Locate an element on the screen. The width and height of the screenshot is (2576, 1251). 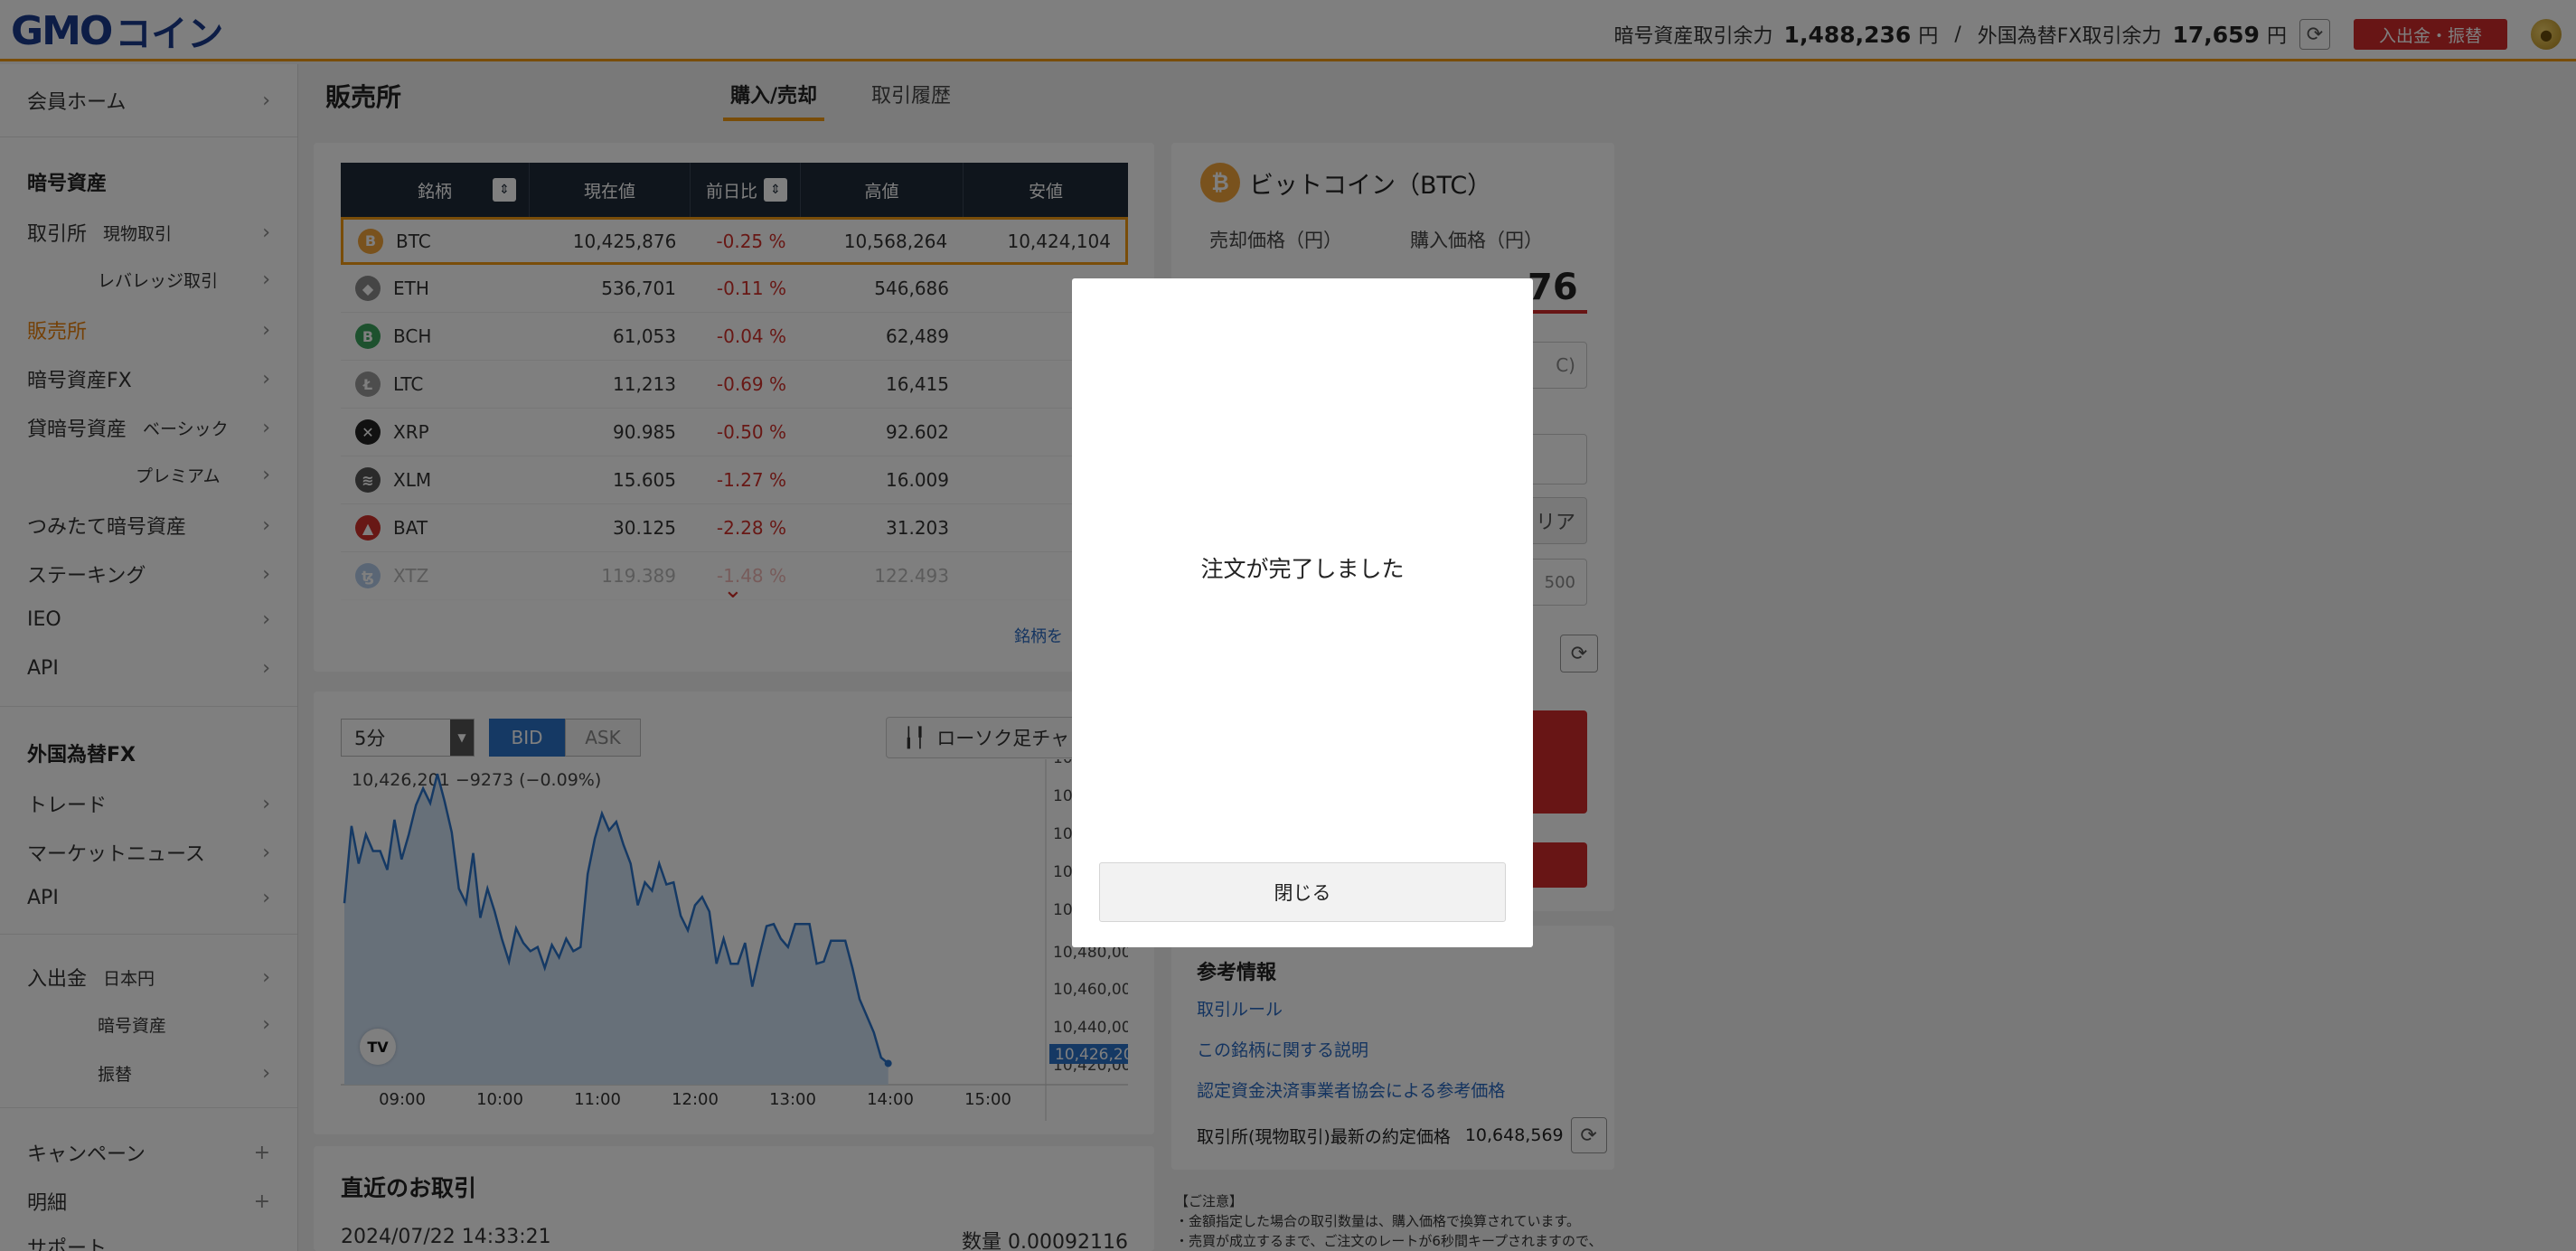
order-complete-message: 注文が完了しました is located at coordinates (1302, 569).